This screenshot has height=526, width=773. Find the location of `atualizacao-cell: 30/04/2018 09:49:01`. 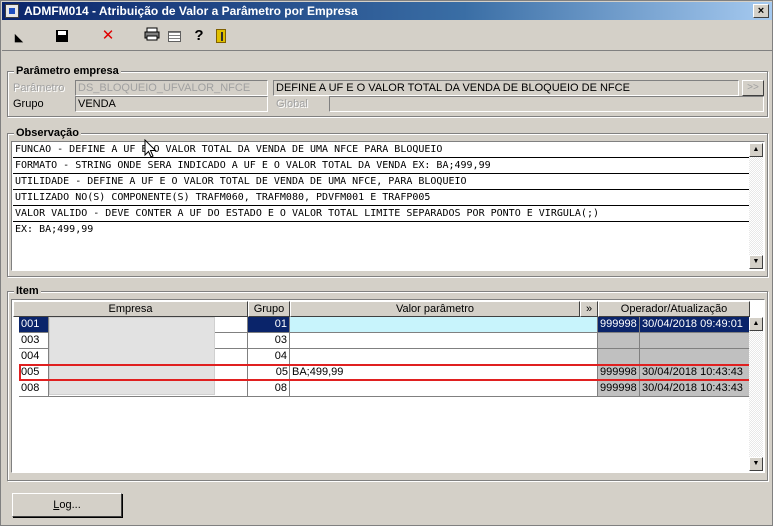

atualizacao-cell: 30/04/2018 09:49:01 is located at coordinates (695, 325).